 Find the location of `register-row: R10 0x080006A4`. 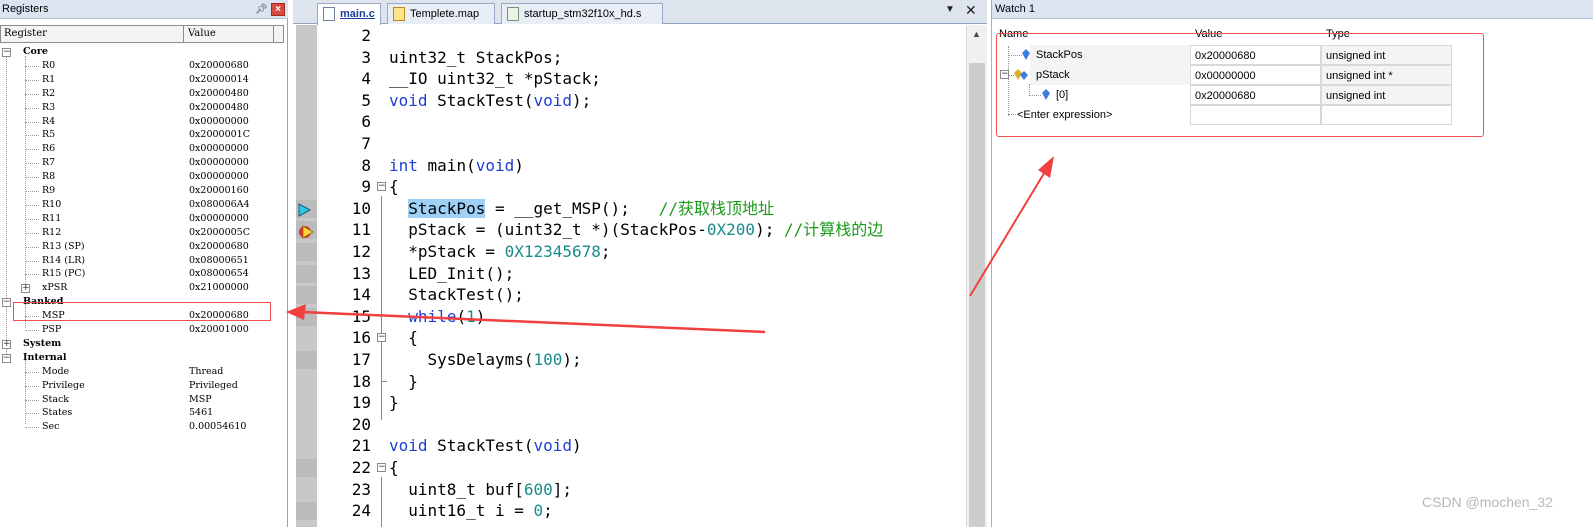

register-row: R10 0x080006A4 is located at coordinates (142, 205).